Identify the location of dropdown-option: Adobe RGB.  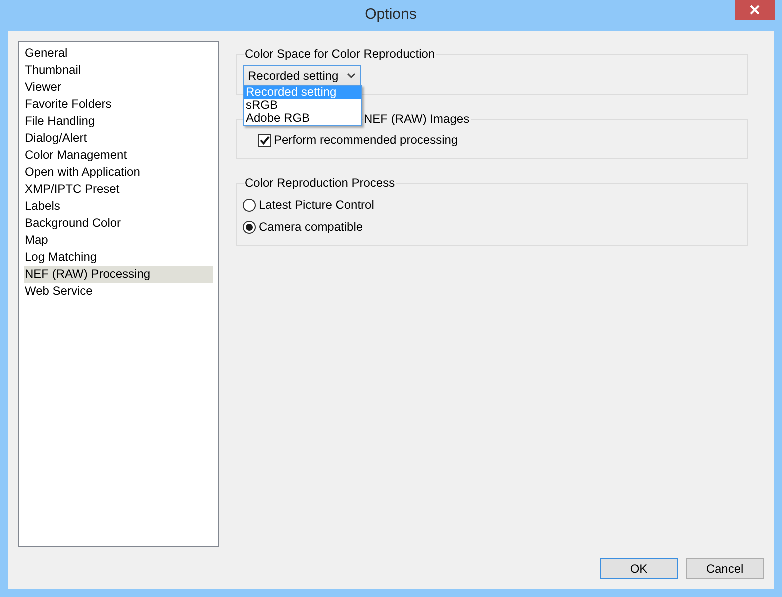
(302, 118).